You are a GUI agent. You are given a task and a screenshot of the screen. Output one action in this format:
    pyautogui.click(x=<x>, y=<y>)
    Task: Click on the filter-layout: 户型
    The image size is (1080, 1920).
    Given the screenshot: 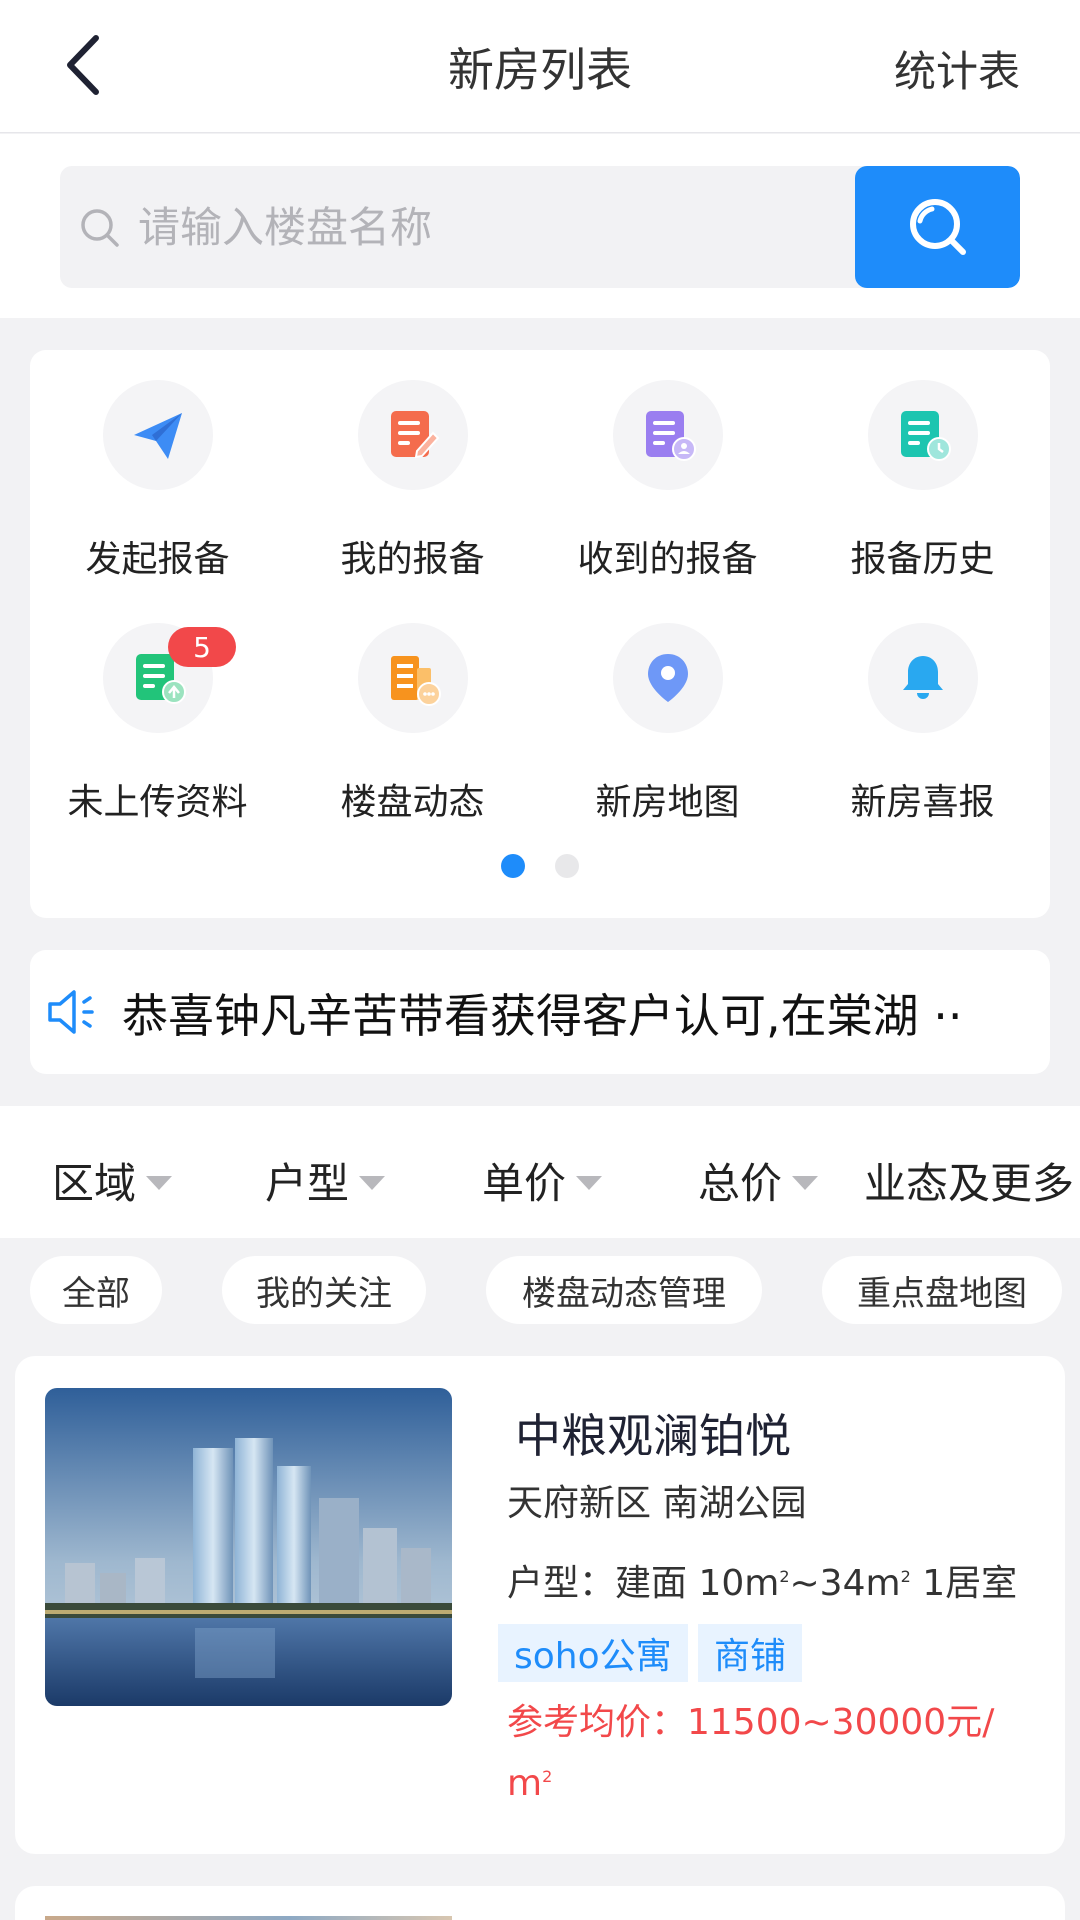 What is the action you would take?
    pyautogui.click(x=325, y=1180)
    